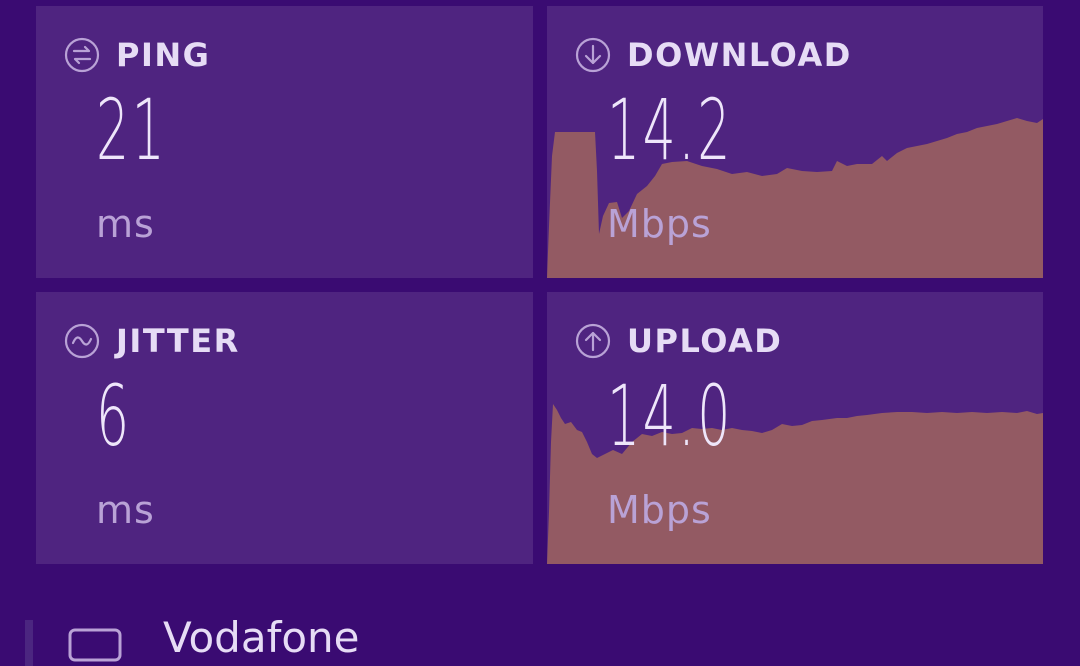  I want to click on jitter-value: 6, so click(114, 416).